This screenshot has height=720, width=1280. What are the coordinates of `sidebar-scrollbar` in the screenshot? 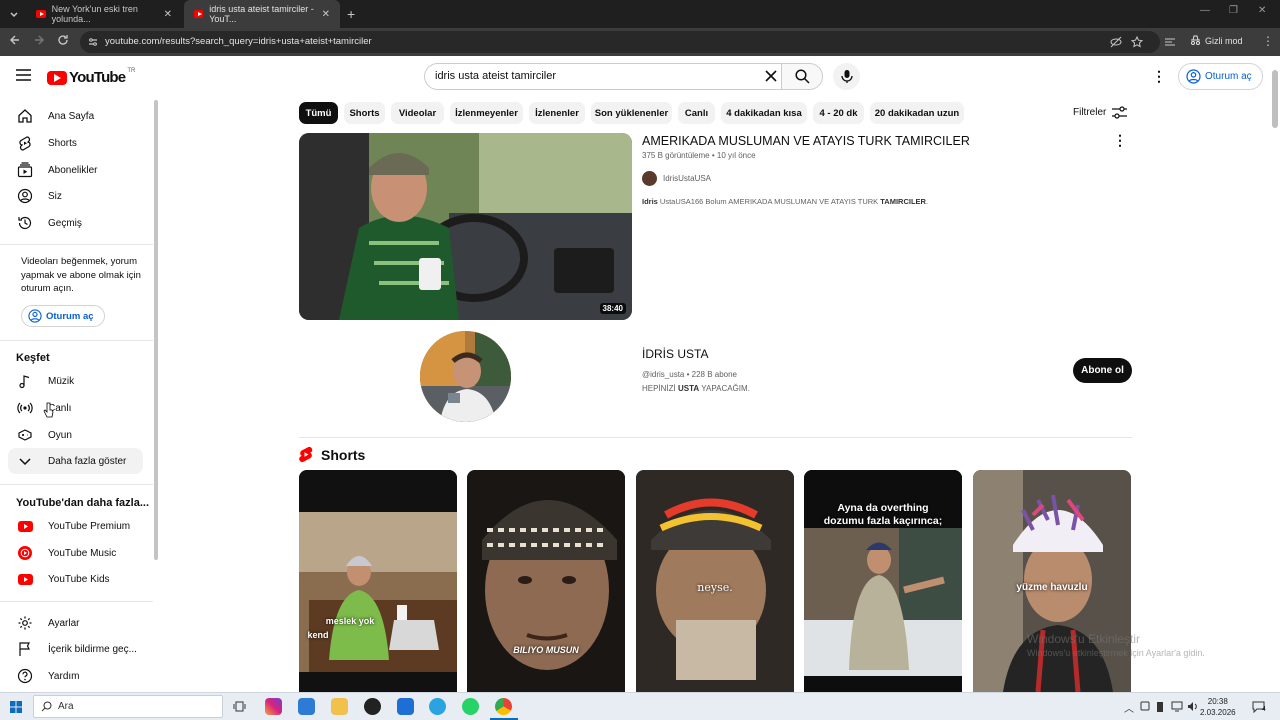 It's located at (156, 330).